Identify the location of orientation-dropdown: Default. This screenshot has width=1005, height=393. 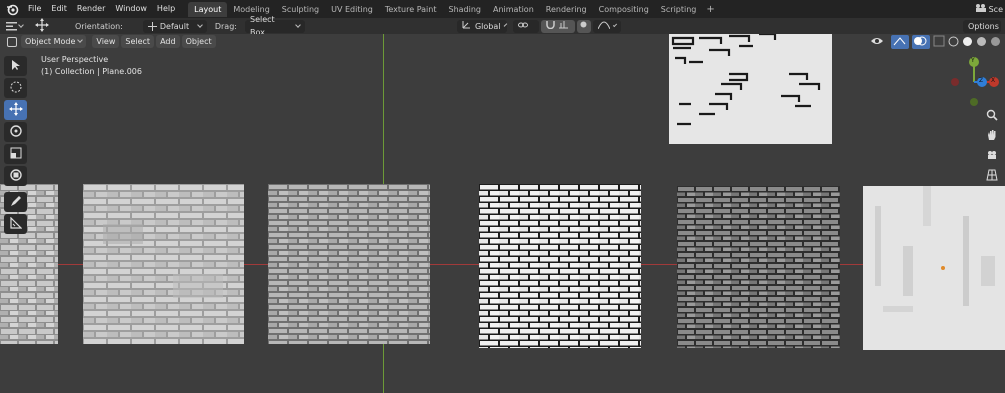
(174, 26).